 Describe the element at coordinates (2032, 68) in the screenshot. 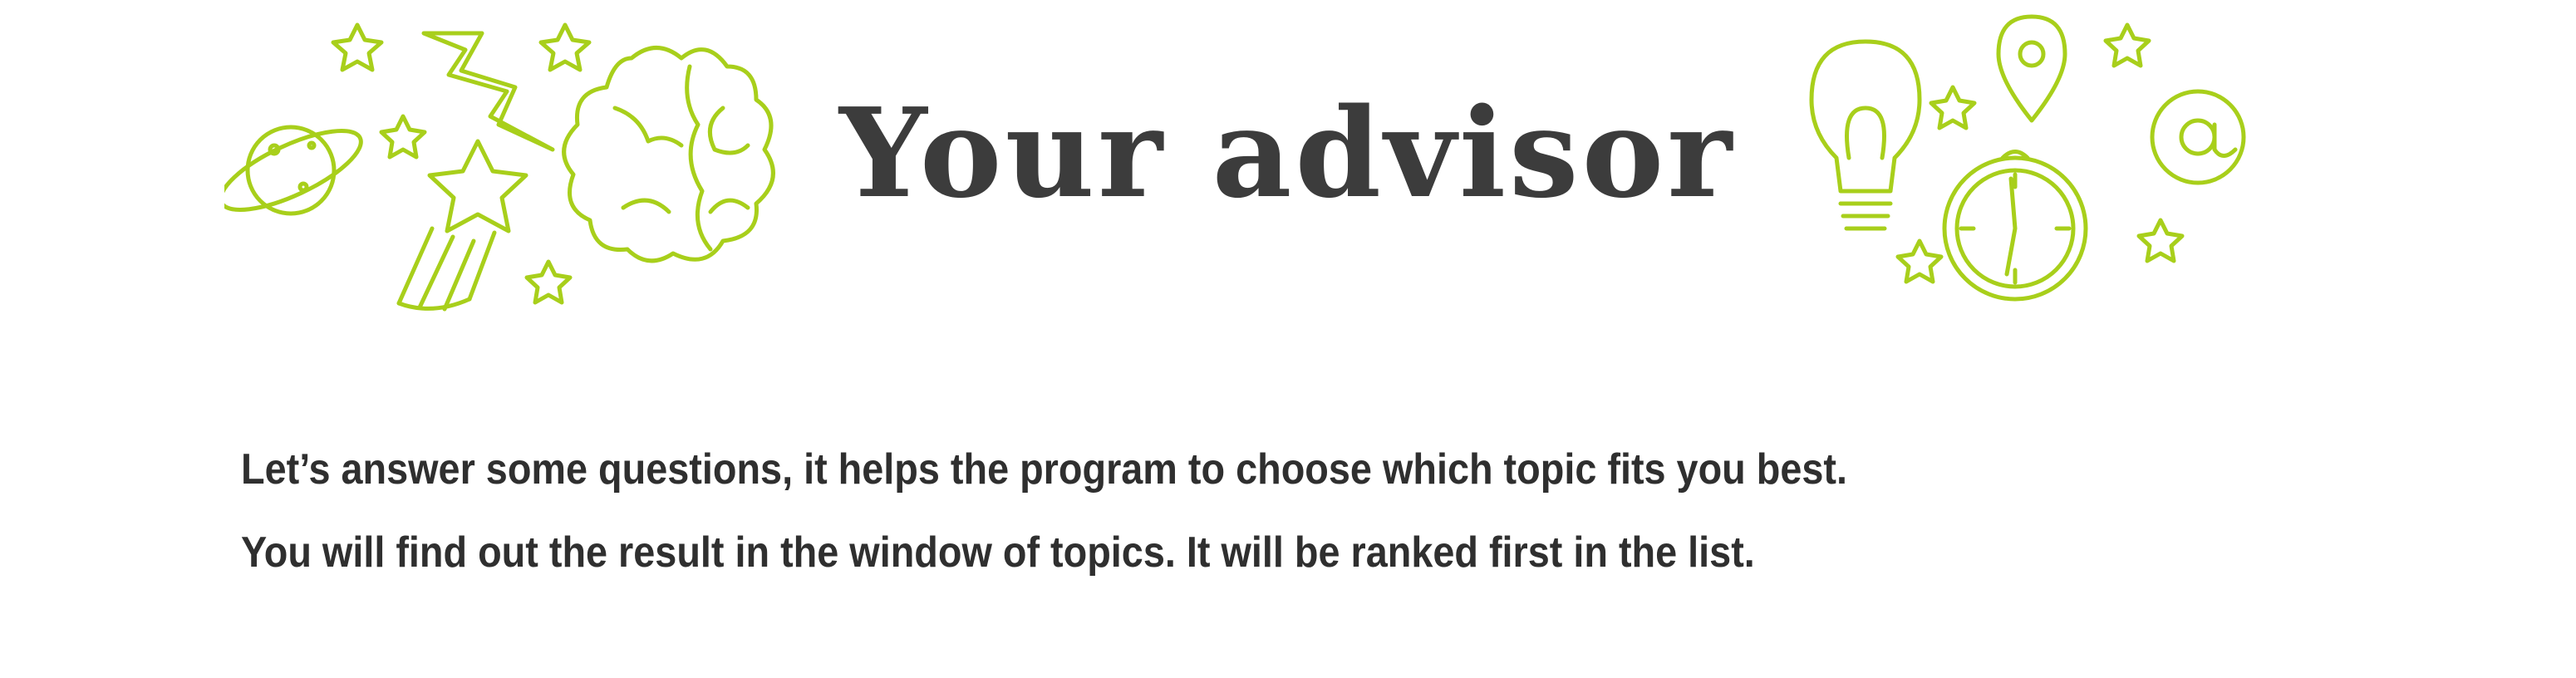

I see `location-pin-icon` at that location.